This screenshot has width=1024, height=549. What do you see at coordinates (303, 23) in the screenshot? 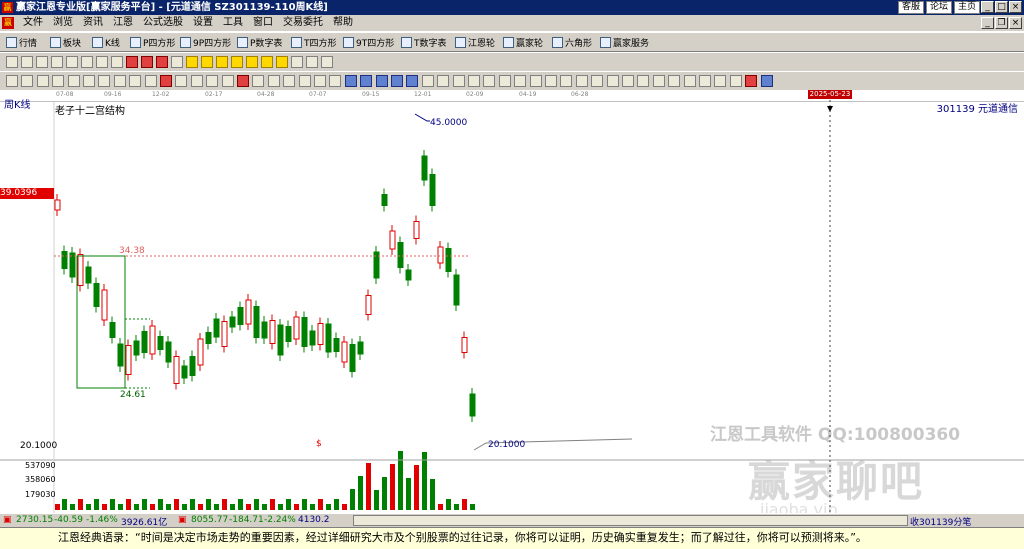
I see `menu-trade: 交易委托` at bounding box center [303, 23].